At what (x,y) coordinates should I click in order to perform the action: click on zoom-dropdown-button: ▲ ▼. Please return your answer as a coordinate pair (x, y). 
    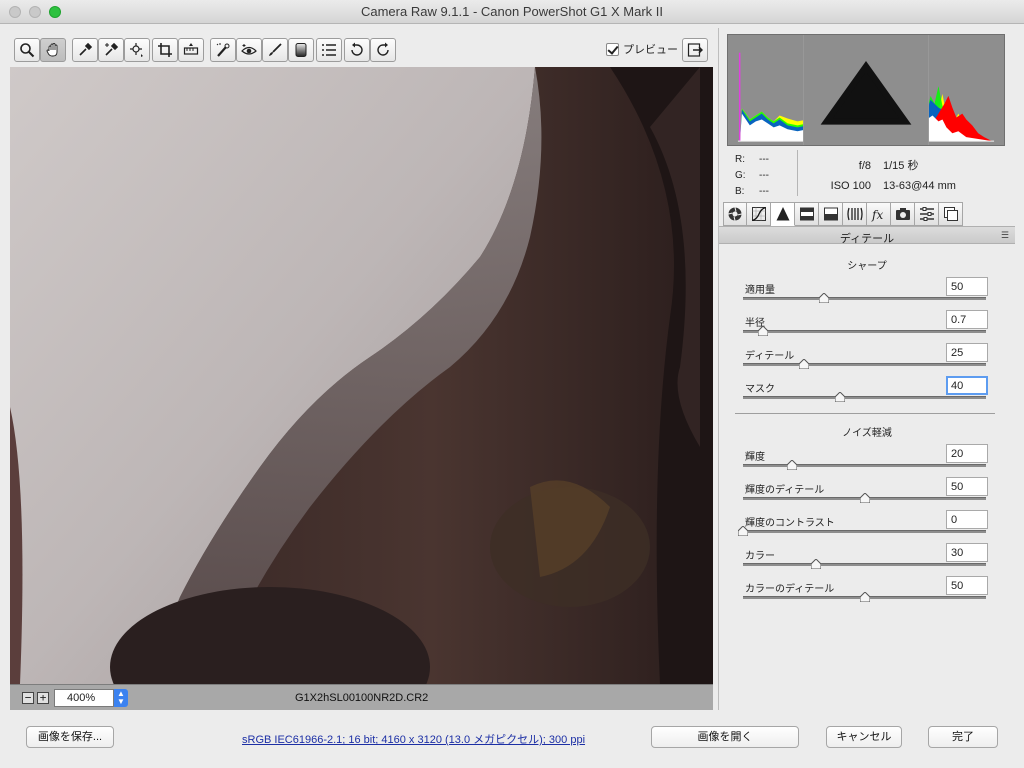
    Looking at the image, I should click on (121, 698).